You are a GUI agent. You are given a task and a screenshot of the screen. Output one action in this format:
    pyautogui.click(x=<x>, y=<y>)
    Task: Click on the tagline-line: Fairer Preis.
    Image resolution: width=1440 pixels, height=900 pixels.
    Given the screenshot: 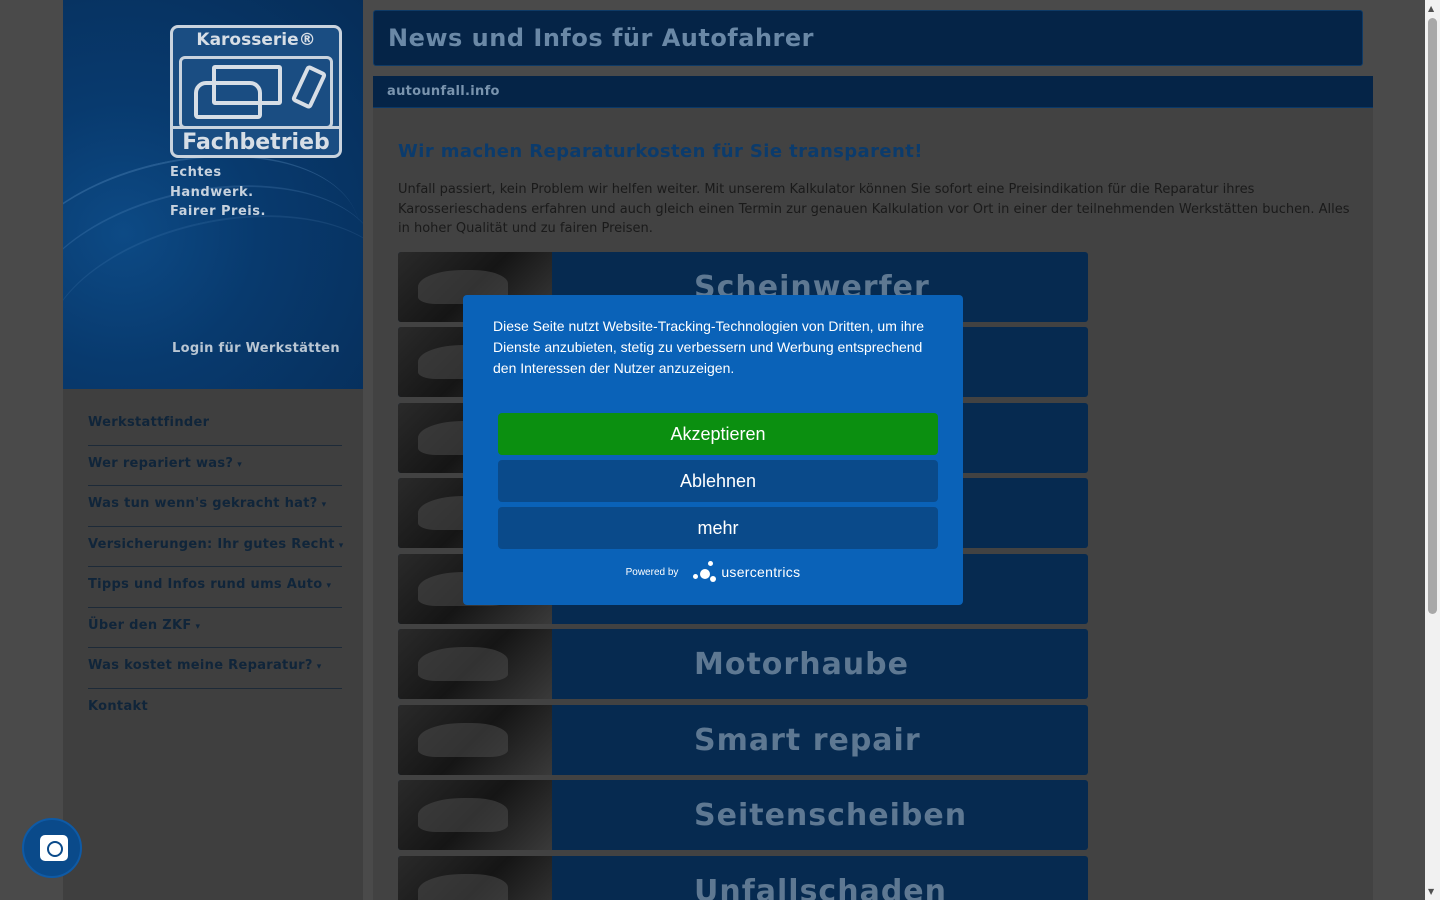 What is the action you would take?
    pyautogui.click(x=218, y=211)
    